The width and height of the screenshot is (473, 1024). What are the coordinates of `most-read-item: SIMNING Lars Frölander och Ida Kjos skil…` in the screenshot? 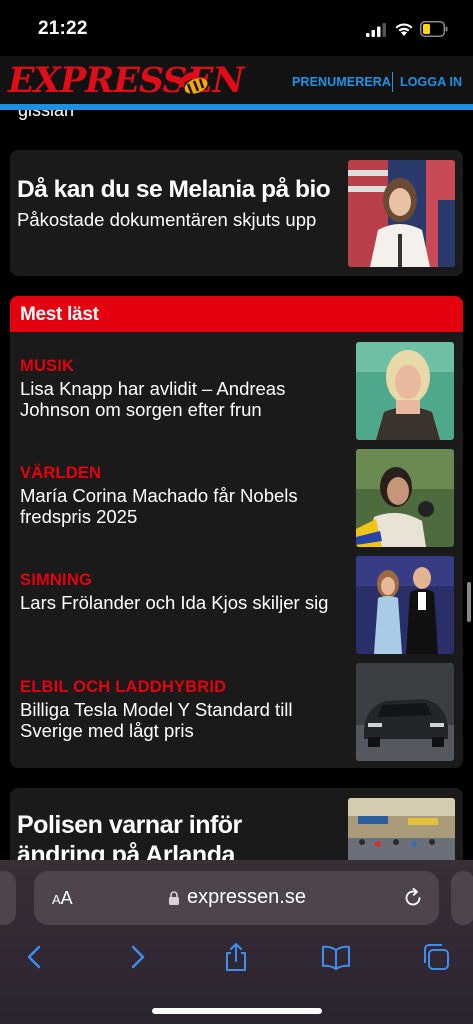 It's located at (236, 609).